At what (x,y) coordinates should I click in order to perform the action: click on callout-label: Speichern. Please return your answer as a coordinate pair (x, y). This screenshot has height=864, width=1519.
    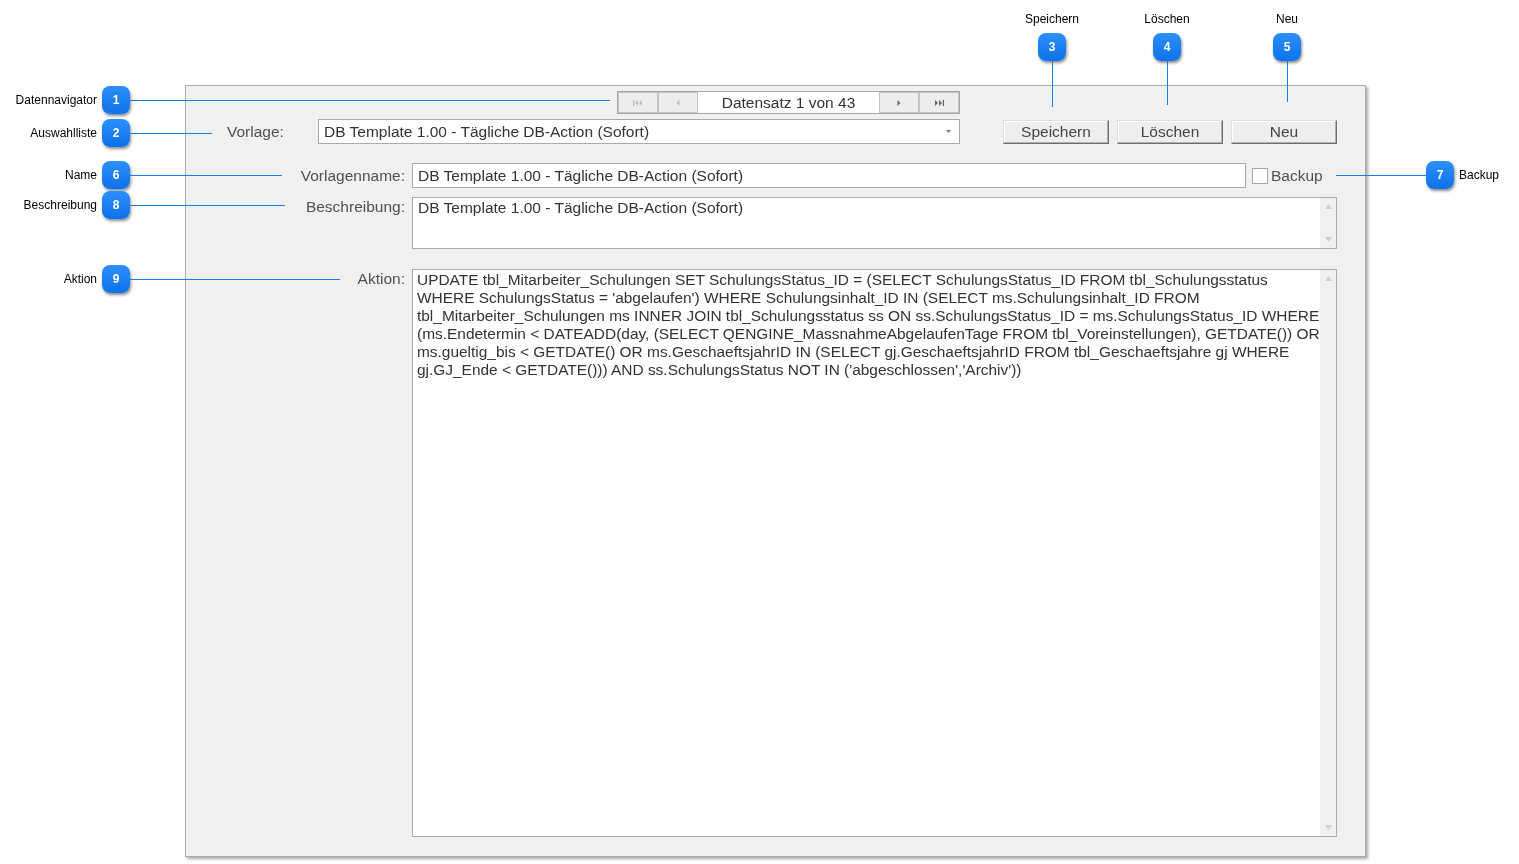
    Looking at the image, I should click on (1051, 19).